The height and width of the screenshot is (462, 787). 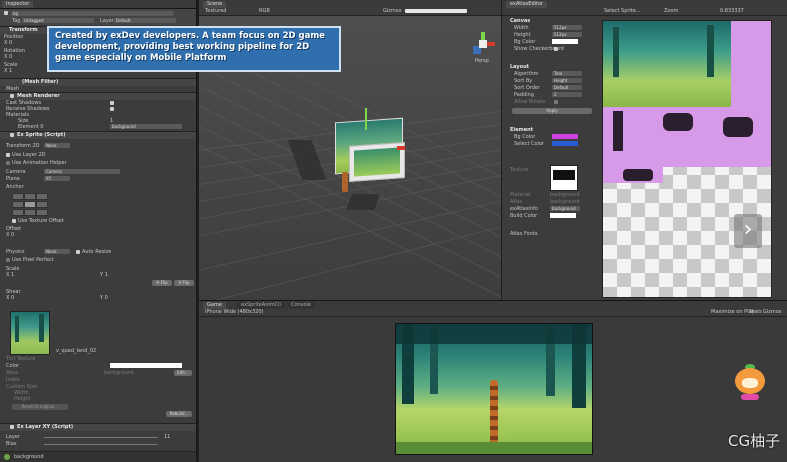 What do you see at coordinates (101, 444) in the screenshot?
I see `bias-slider` at bounding box center [101, 444].